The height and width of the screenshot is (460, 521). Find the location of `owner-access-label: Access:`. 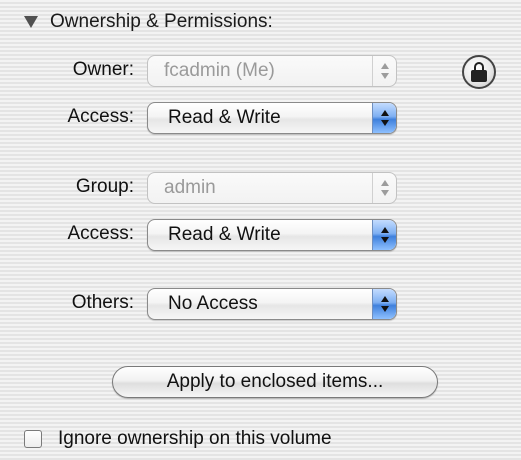

owner-access-label: Access: is located at coordinates (100, 116).